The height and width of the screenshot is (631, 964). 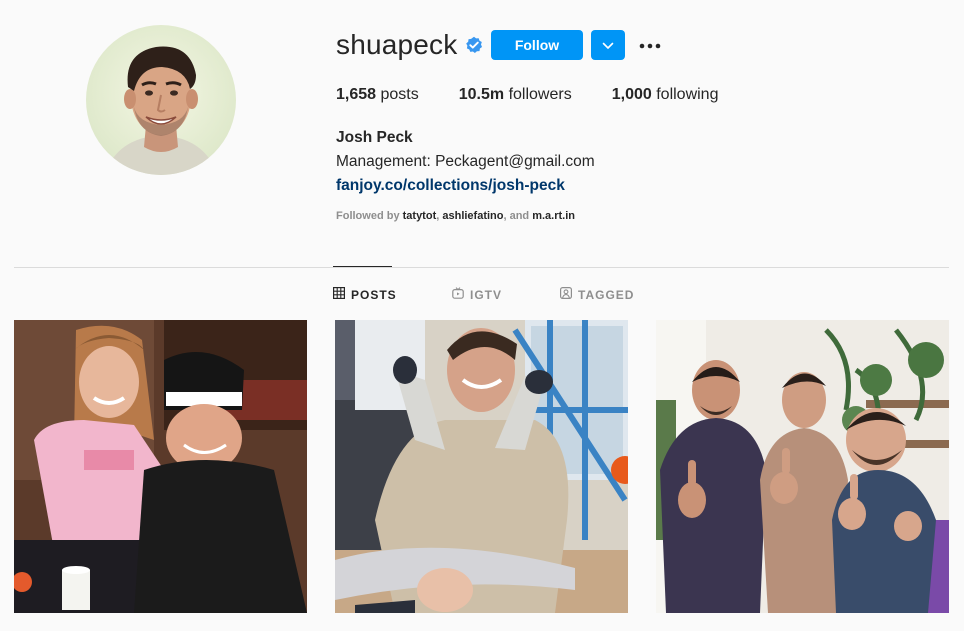 What do you see at coordinates (606, 294) in the screenshot?
I see `tab-tagged-label: TAGGED` at bounding box center [606, 294].